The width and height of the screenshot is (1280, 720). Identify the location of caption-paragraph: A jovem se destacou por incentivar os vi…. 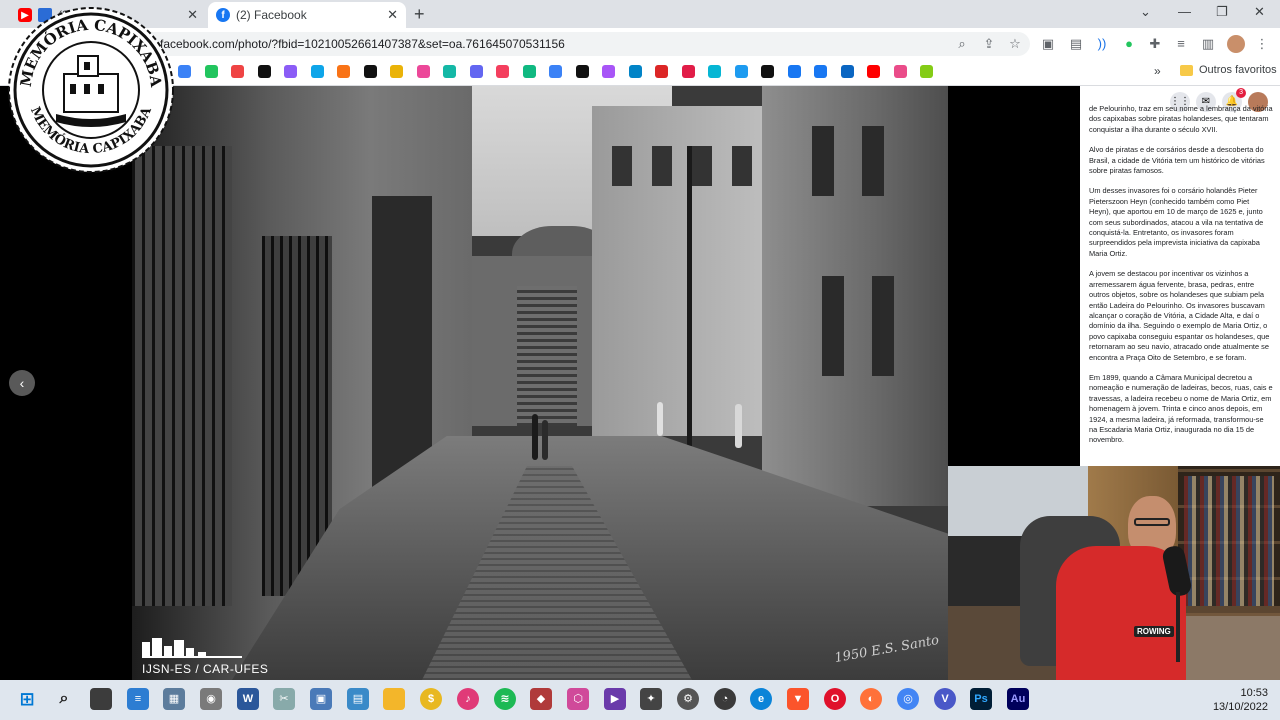
(1179, 315).